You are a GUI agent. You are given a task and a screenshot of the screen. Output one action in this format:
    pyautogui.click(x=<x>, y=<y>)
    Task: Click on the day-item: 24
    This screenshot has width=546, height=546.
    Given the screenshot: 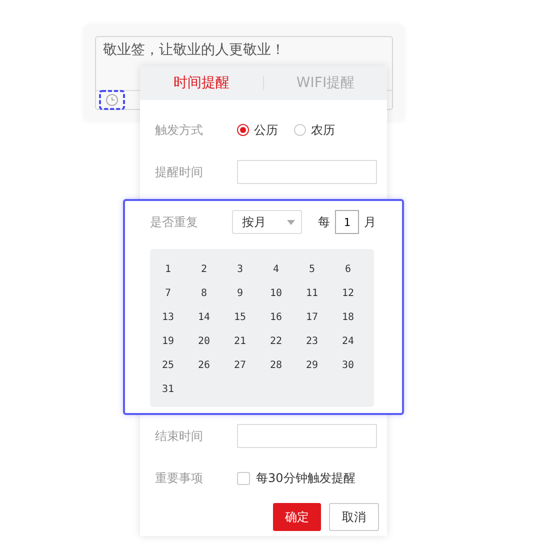 What is the action you would take?
    pyautogui.click(x=348, y=341)
    